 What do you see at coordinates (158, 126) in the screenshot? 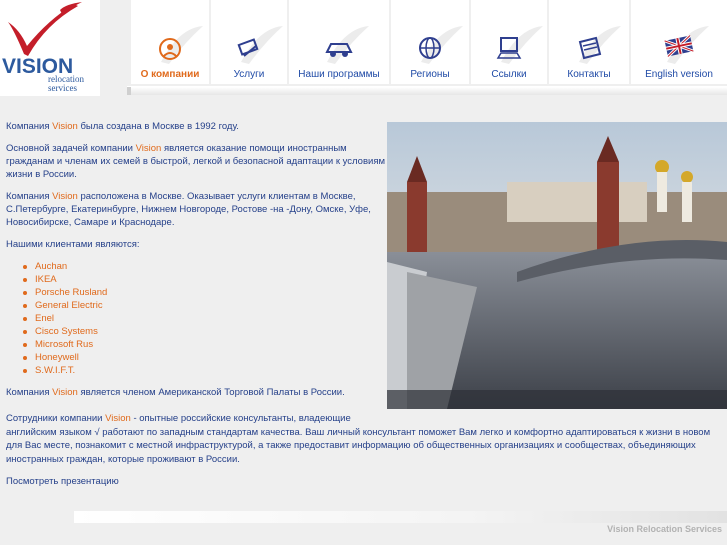
I see `text: была создана в Москве в 1992 году.` at bounding box center [158, 126].